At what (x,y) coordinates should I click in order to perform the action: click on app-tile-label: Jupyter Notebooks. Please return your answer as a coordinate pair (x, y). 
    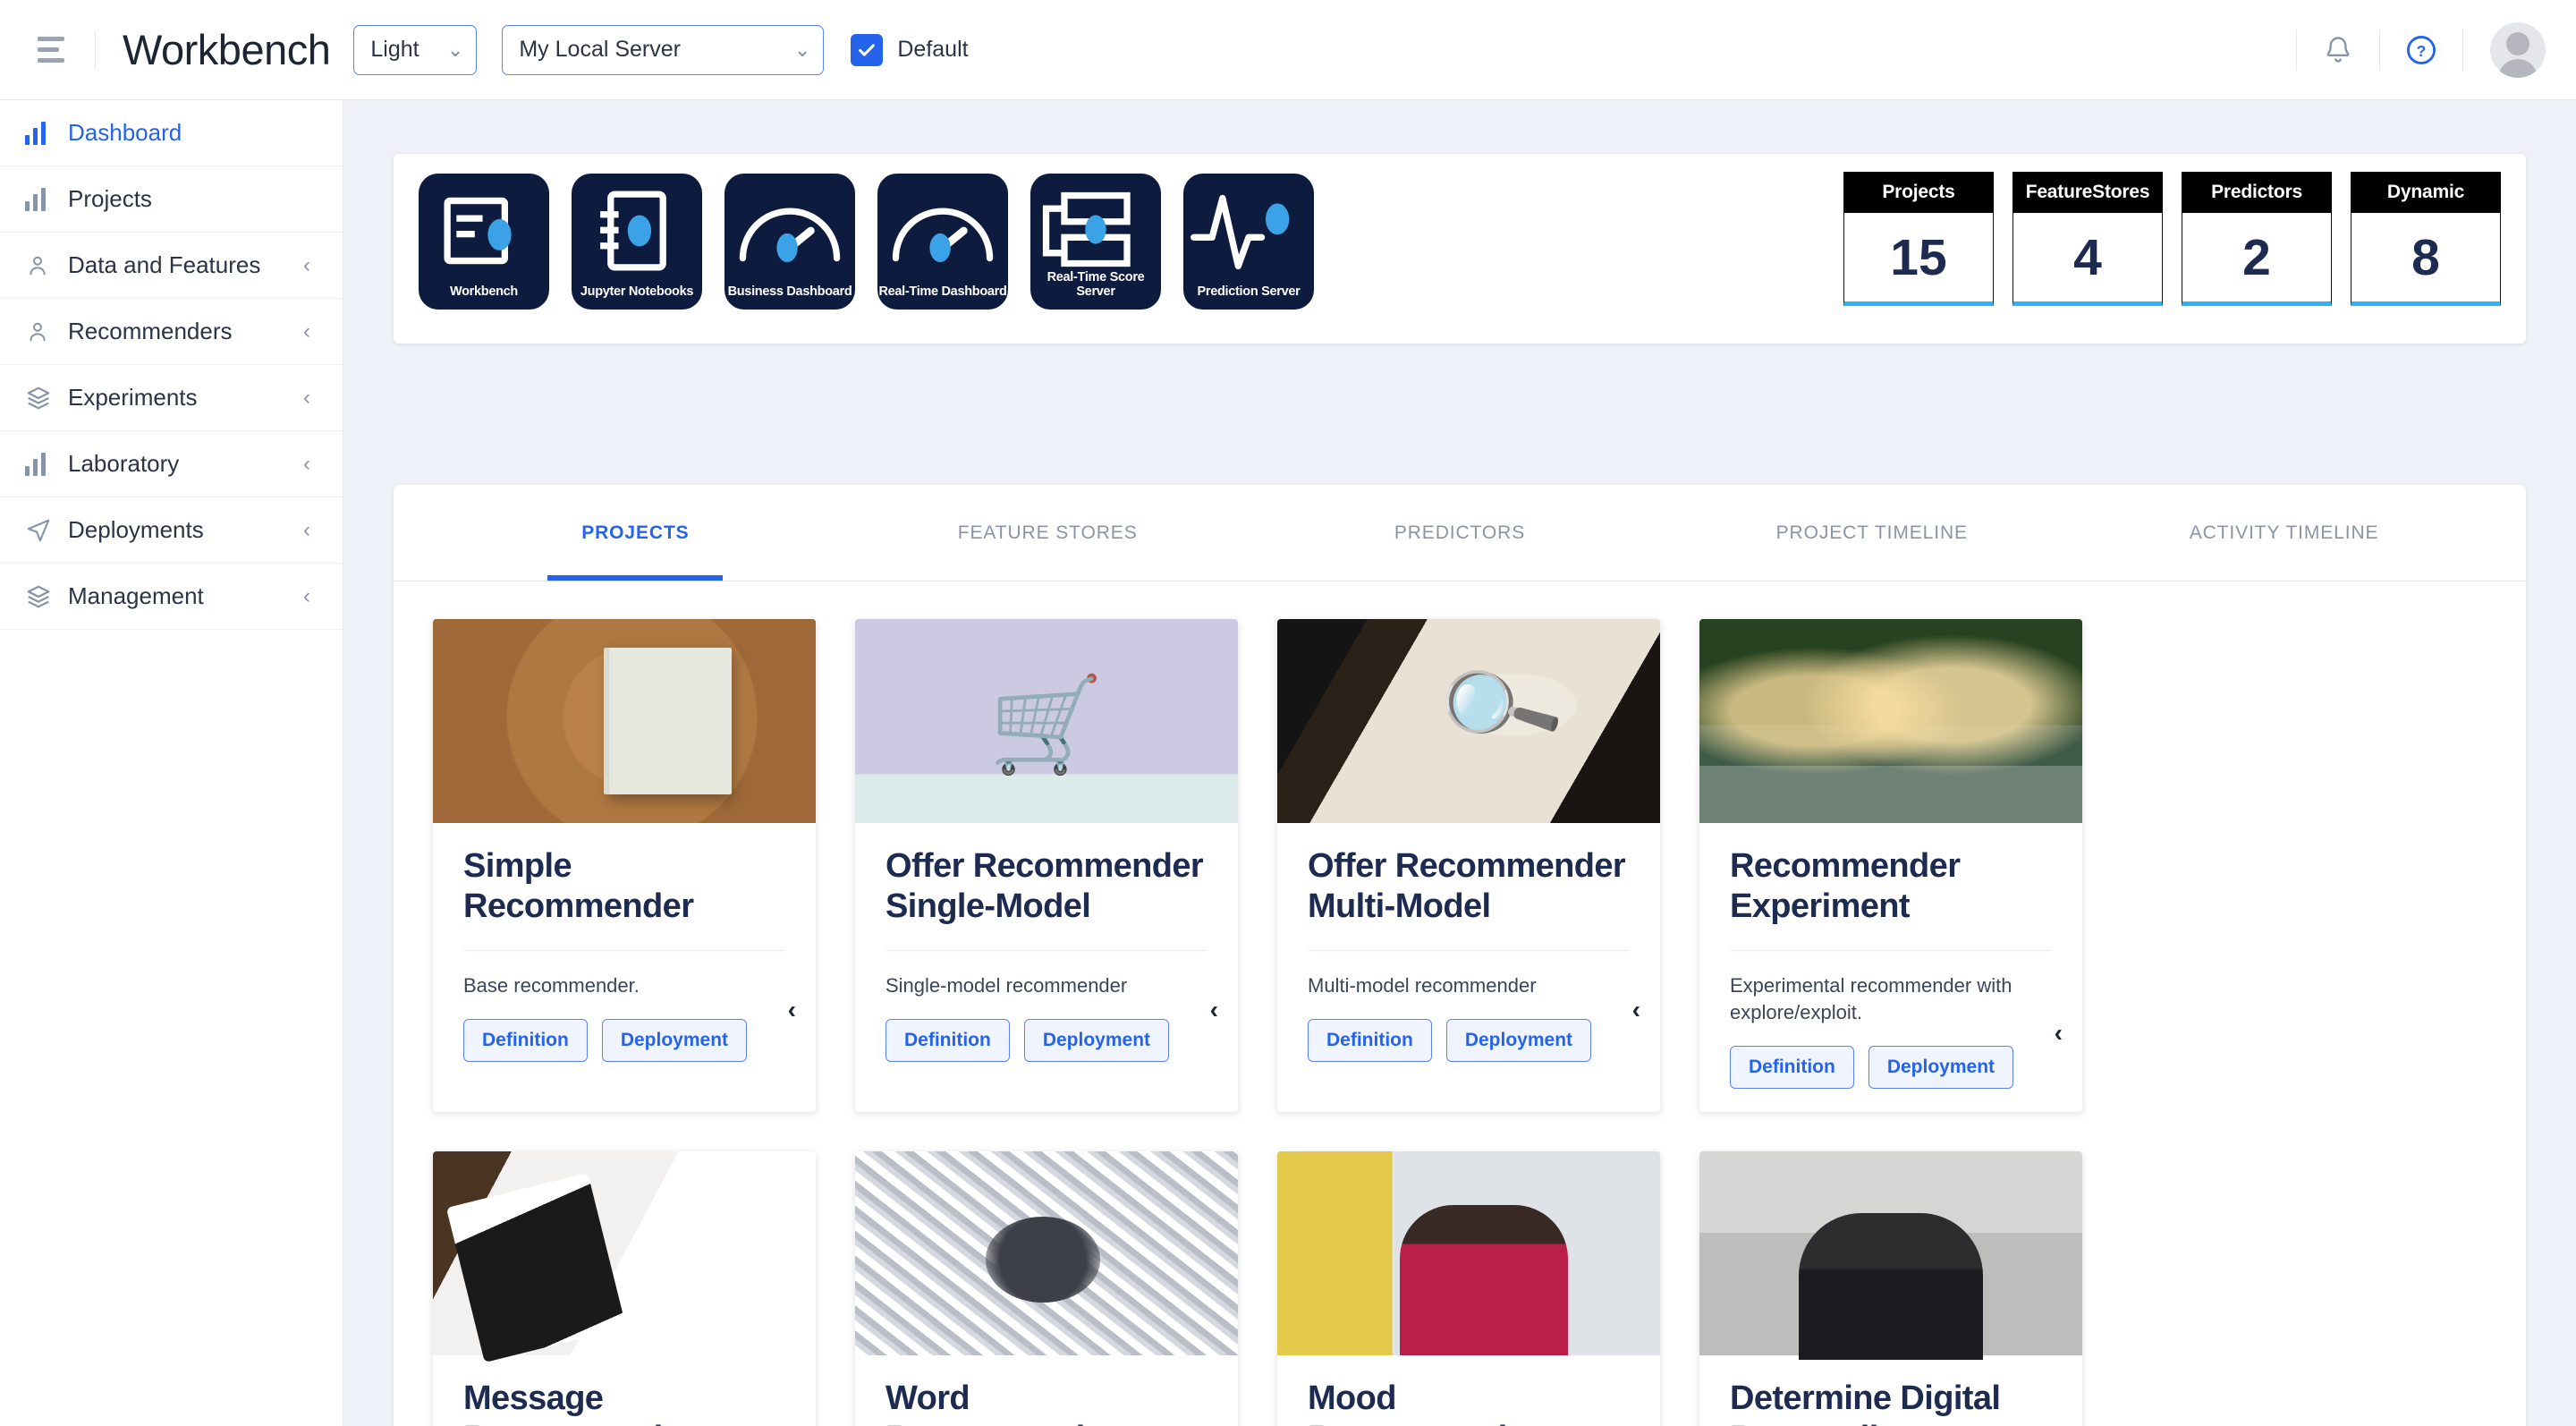
    Looking at the image, I should click on (637, 292).